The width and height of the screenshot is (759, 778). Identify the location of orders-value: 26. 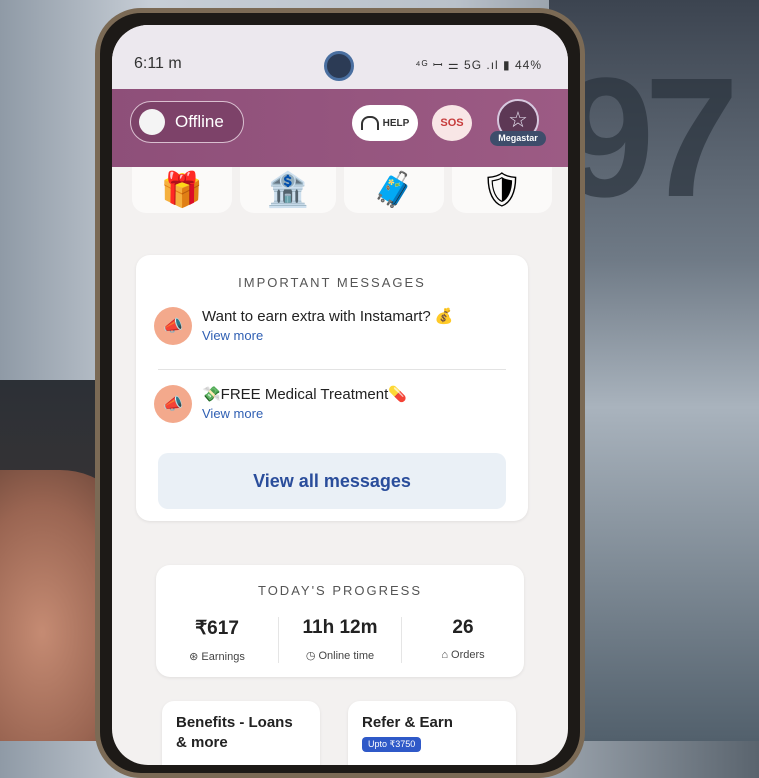
(463, 627).